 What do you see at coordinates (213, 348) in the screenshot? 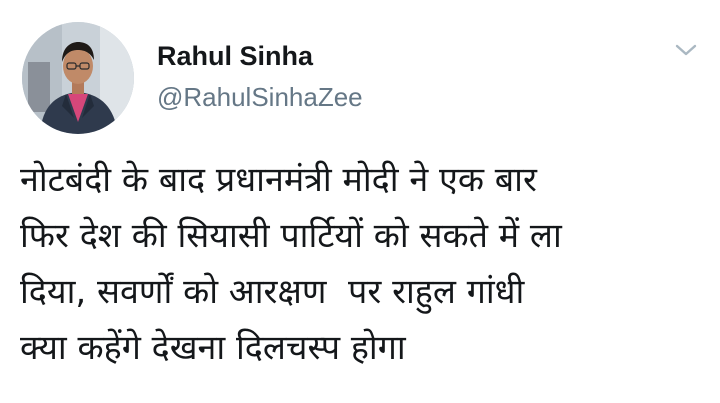
I see `tweet-text-line: क्या कहेंगे देखना दिलचस्प होगा` at bounding box center [213, 348].